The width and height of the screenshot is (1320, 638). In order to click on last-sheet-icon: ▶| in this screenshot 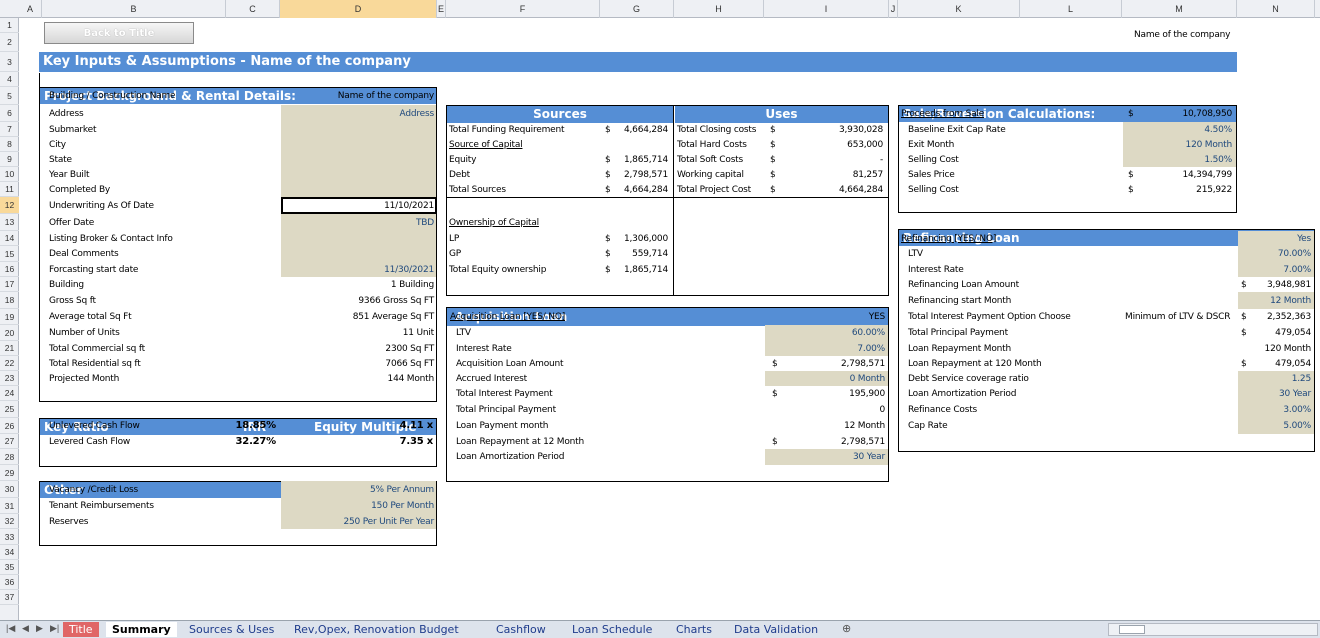, I will do `click(54, 628)`.